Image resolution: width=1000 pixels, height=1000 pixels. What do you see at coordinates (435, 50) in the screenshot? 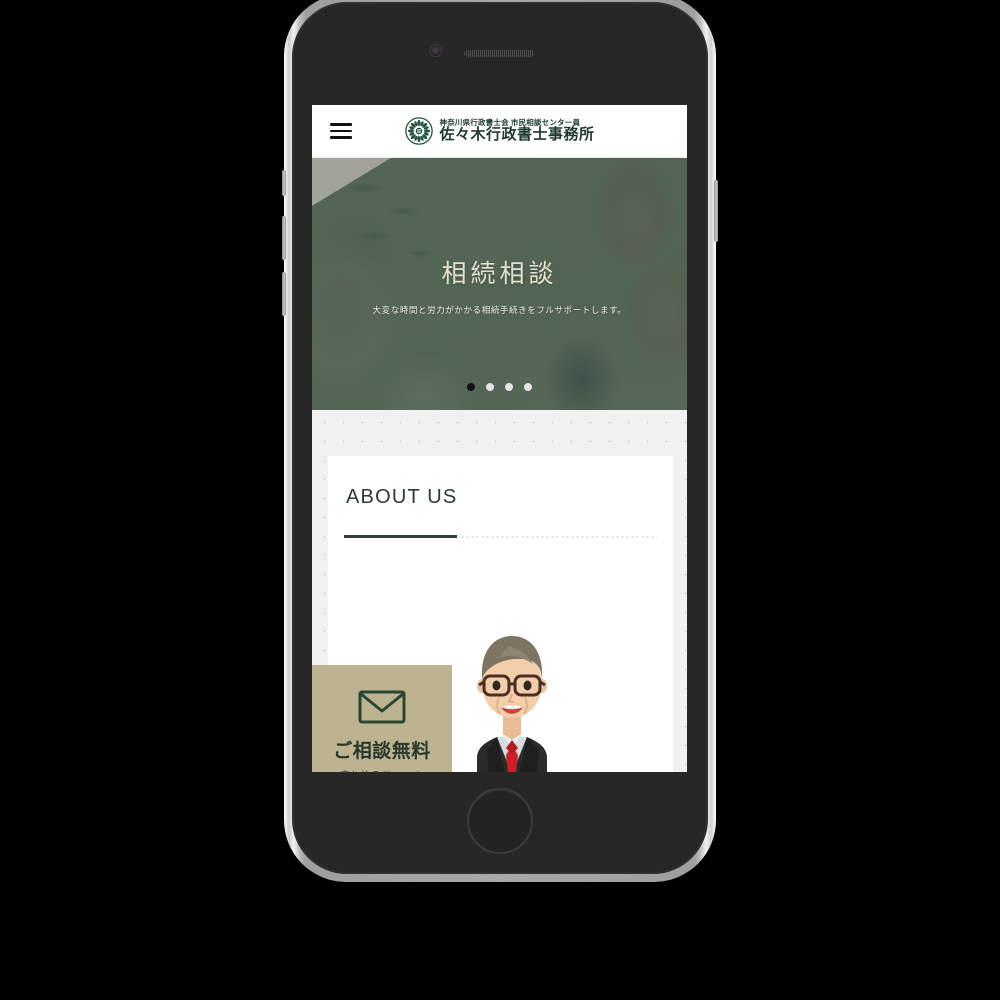
I see `camera-icon` at bounding box center [435, 50].